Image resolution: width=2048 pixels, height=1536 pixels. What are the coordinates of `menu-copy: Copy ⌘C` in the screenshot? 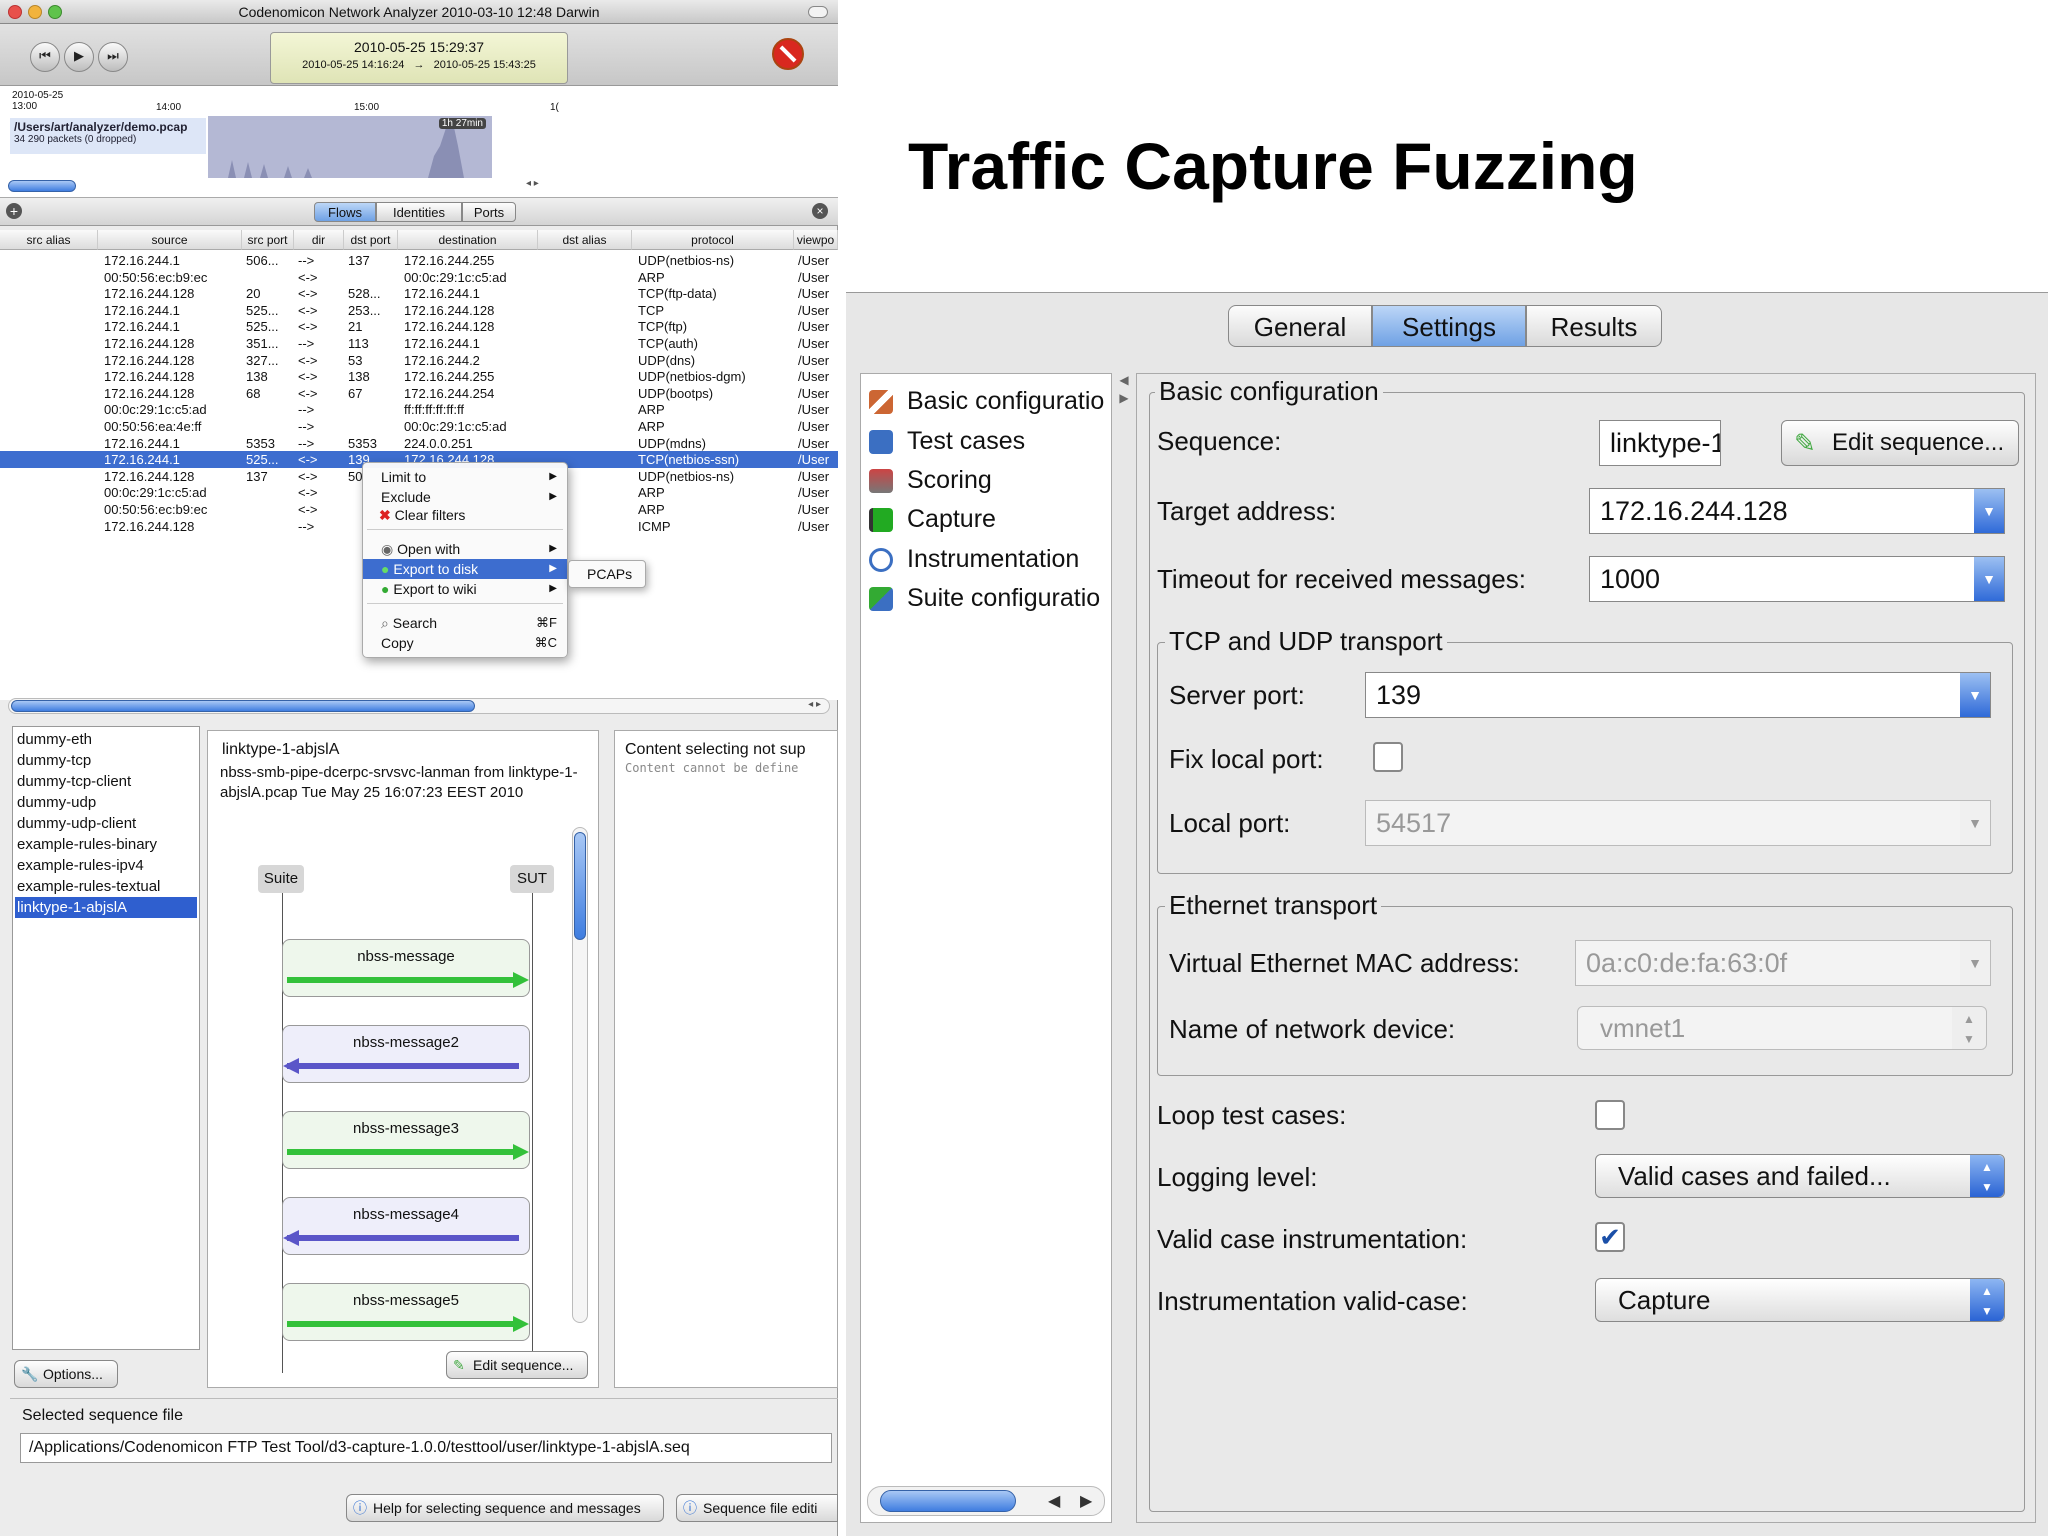 It's located at (465, 643).